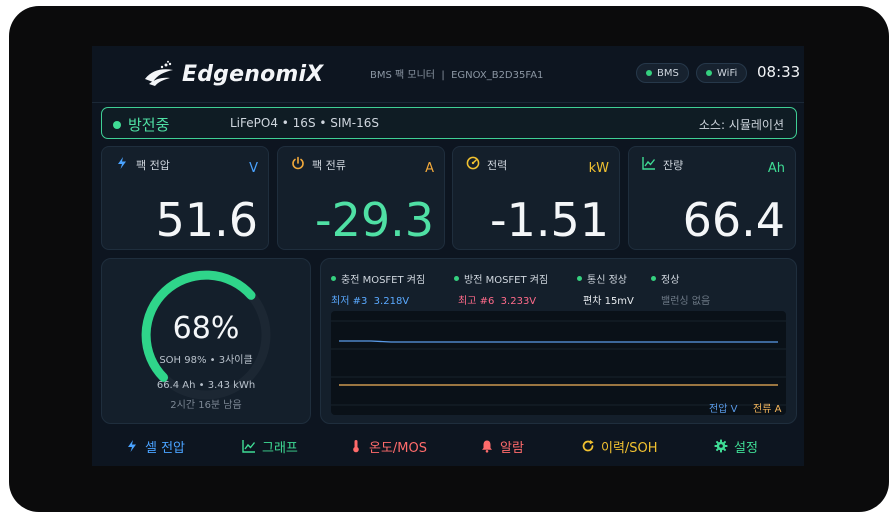 This screenshot has height=519, width=896. I want to click on max-cell-voltage: 최고 #6 3.233V, so click(497, 301).